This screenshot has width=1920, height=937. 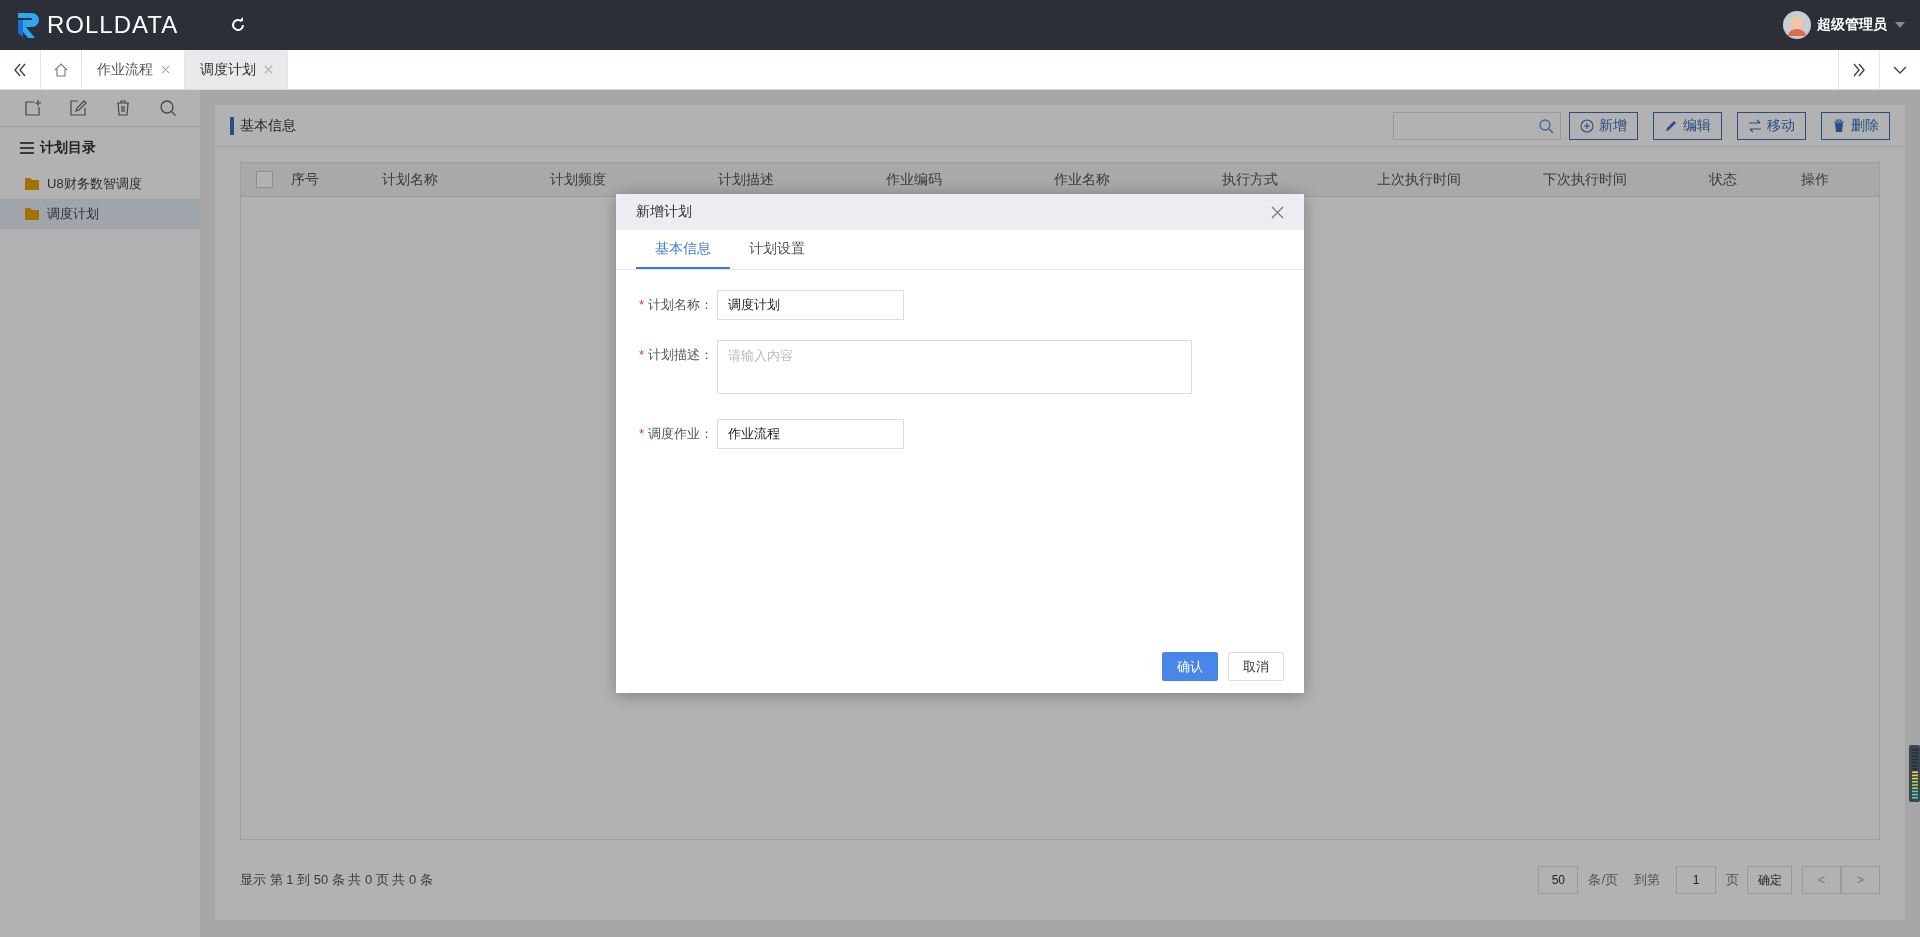 I want to click on page-tab: 调度计划, so click(x=236, y=69).